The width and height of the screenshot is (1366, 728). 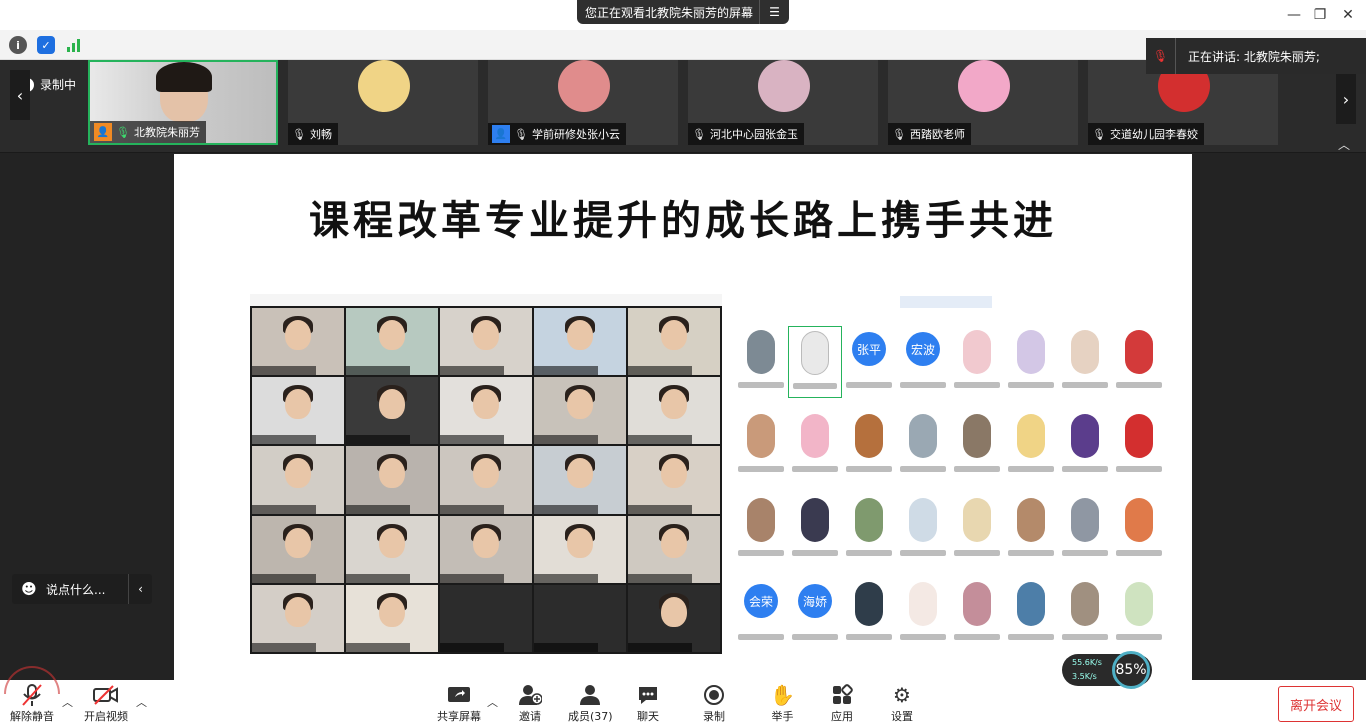 What do you see at coordinates (815, 614) in the screenshot?
I see `member-avatar: 海娇` at bounding box center [815, 614].